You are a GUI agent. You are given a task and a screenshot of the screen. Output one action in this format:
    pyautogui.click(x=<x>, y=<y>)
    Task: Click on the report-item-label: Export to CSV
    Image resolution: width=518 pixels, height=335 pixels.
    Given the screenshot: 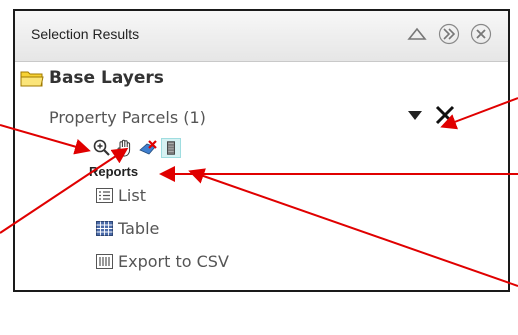 What is the action you would take?
    pyautogui.click(x=173, y=261)
    